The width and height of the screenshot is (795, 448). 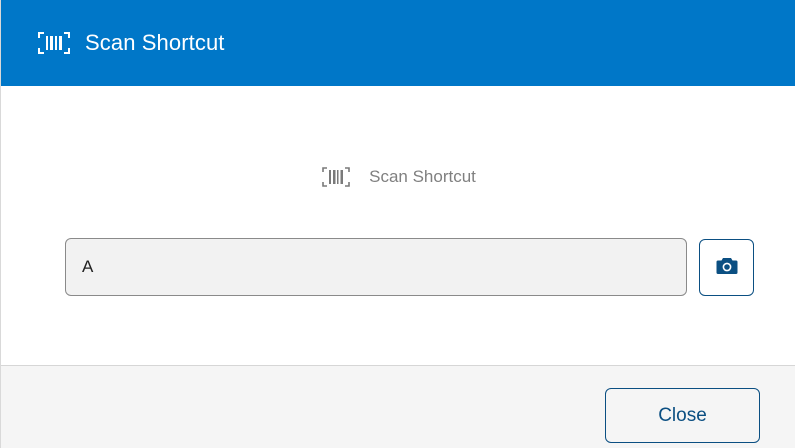 I want to click on close-button: Close, so click(x=682, y=415).